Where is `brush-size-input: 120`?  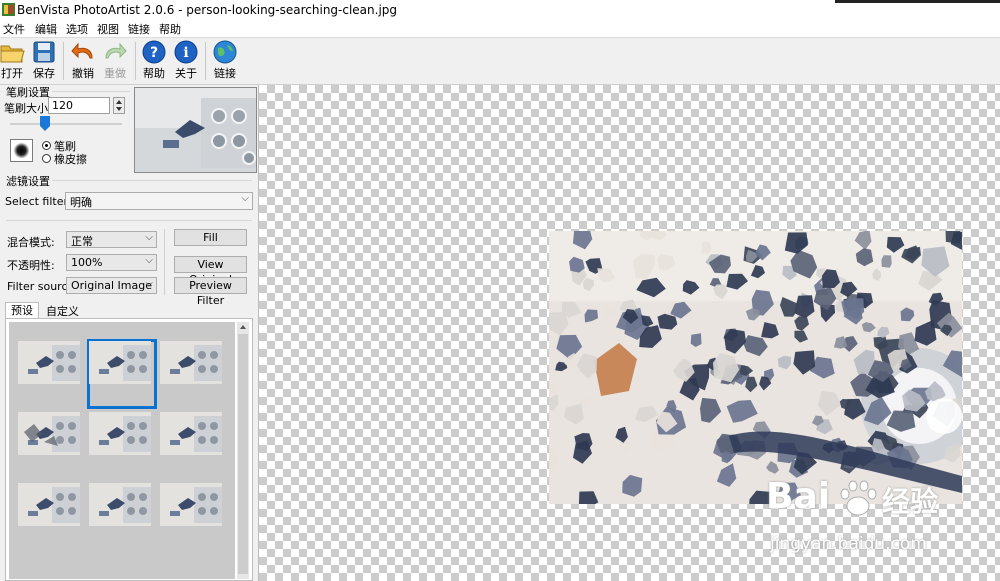 brush-size-input: 120 is located at coordinates (79, 105).